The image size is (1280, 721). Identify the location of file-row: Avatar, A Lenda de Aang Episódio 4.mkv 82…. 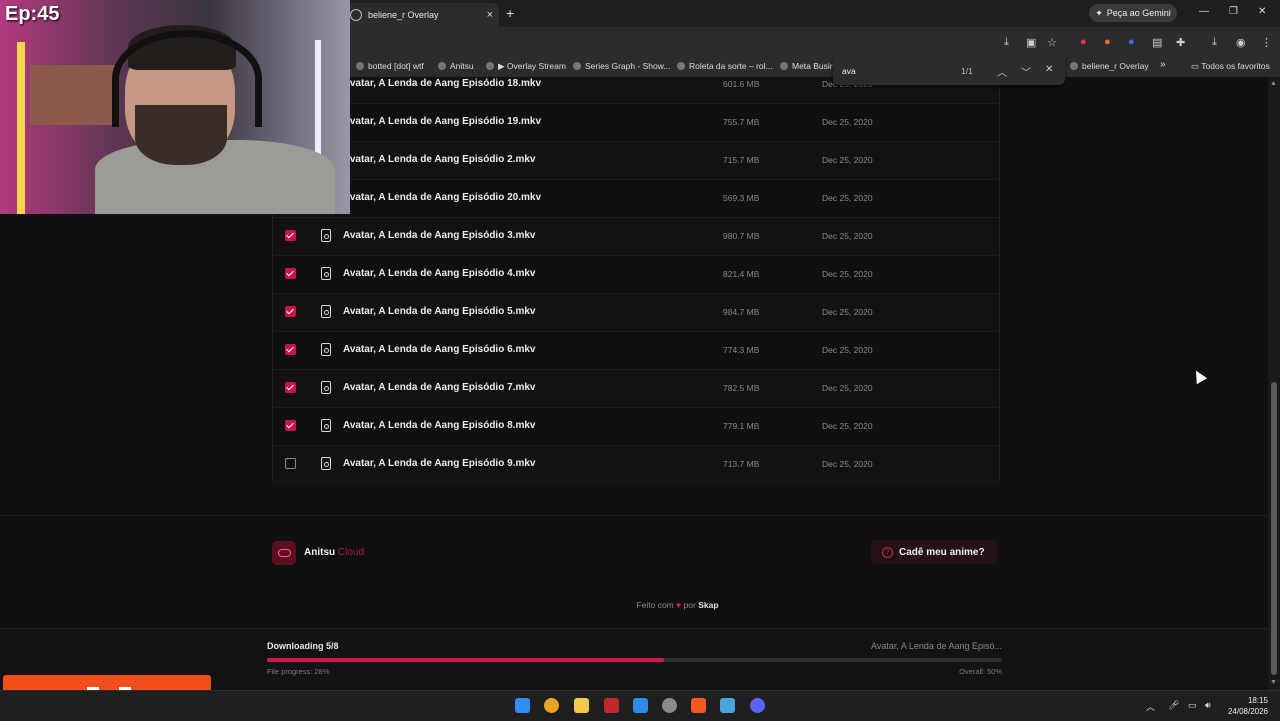
(636, 274).